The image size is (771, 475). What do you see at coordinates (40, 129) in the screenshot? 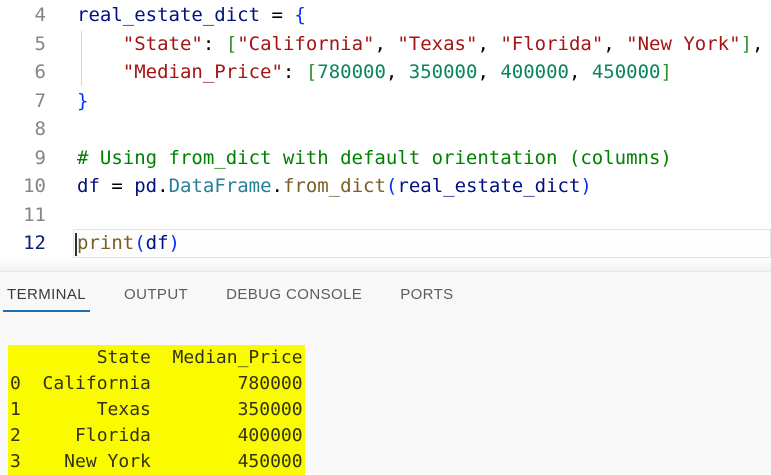
I see `line-number: 8` at bounding box center [40, 129].